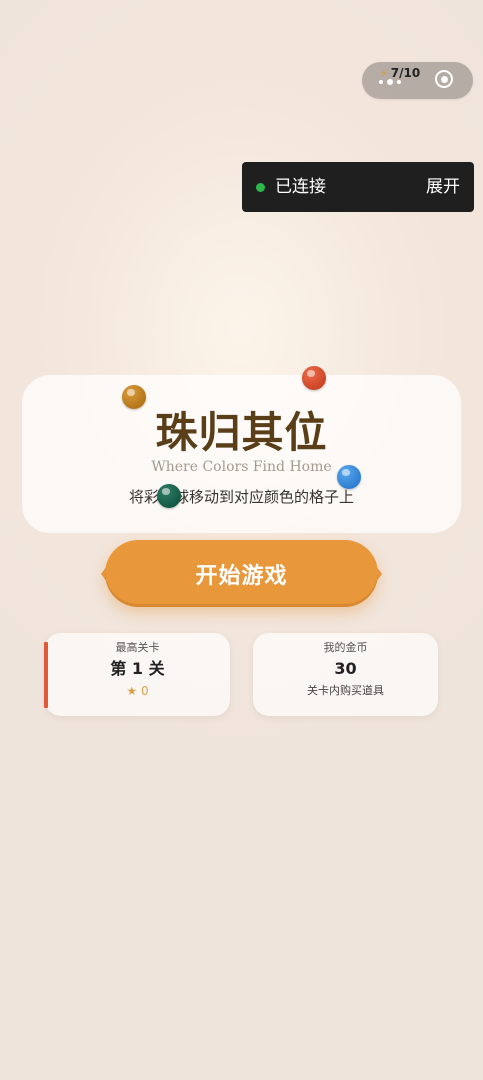 The width and height of the screenshot is (483, 1080). I want to click on highest-level-value: 第 1 关, so click(137, 668).